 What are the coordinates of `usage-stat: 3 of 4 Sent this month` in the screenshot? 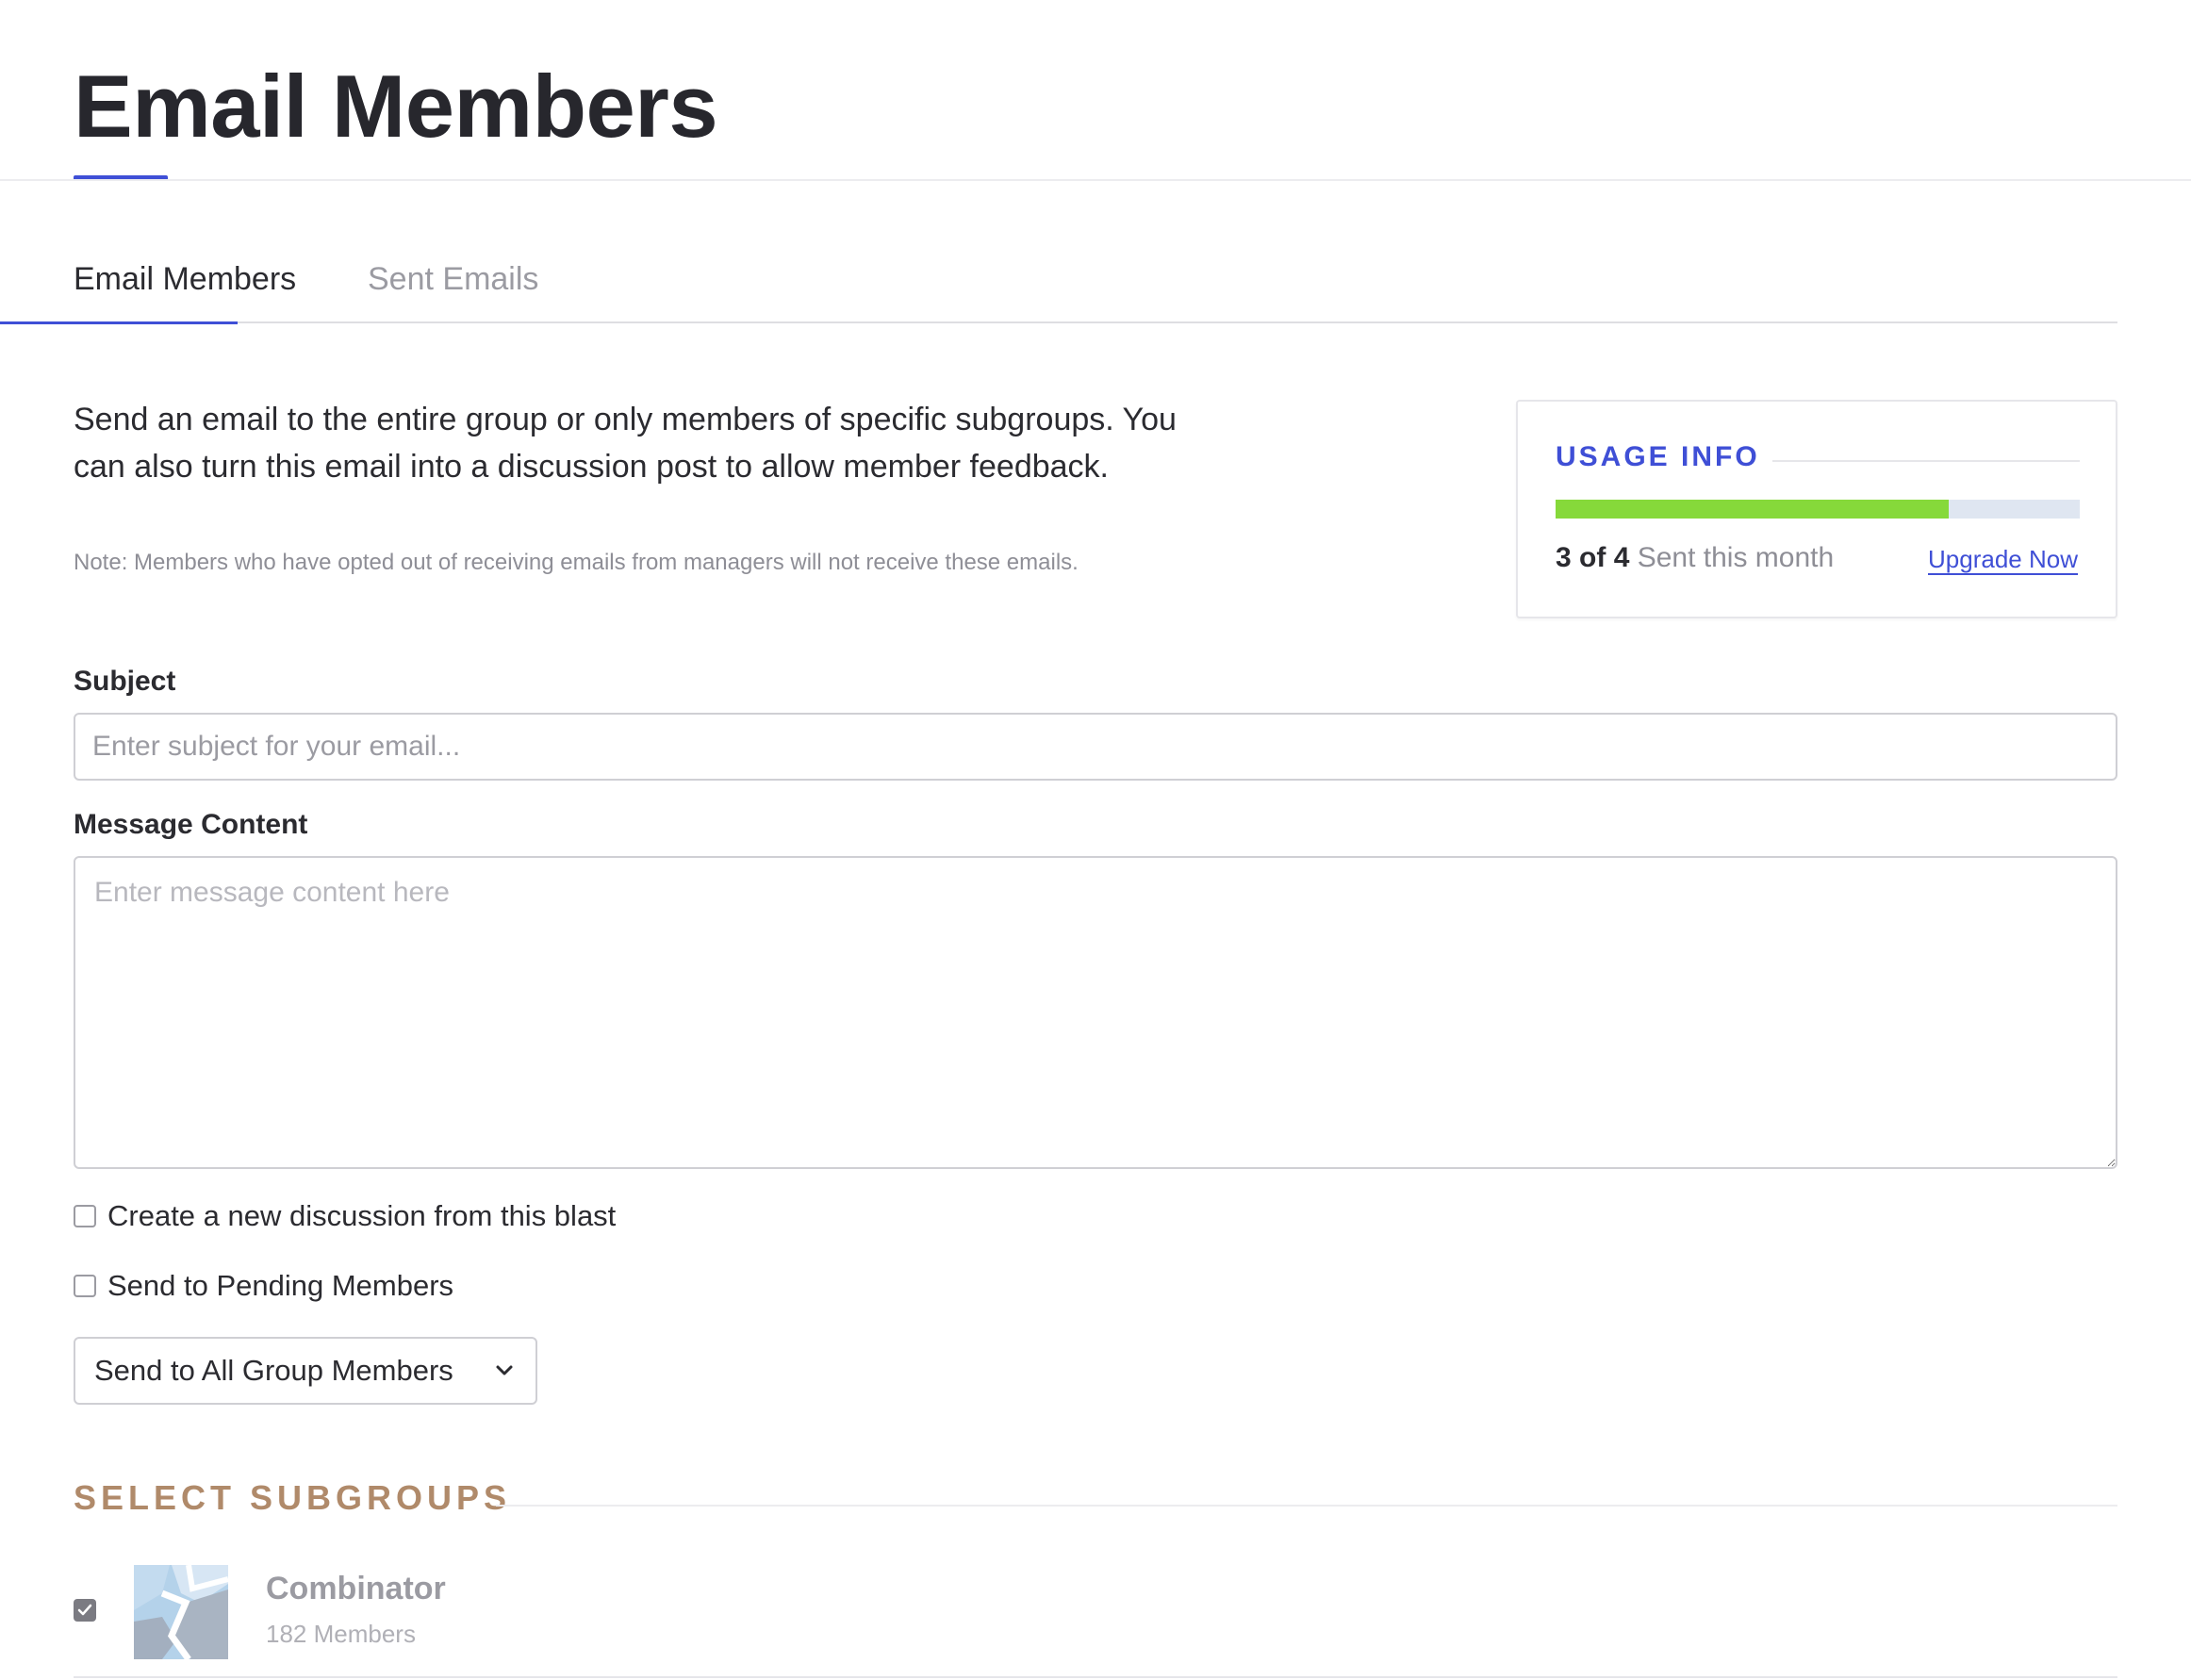 It's located at (1695, 558).